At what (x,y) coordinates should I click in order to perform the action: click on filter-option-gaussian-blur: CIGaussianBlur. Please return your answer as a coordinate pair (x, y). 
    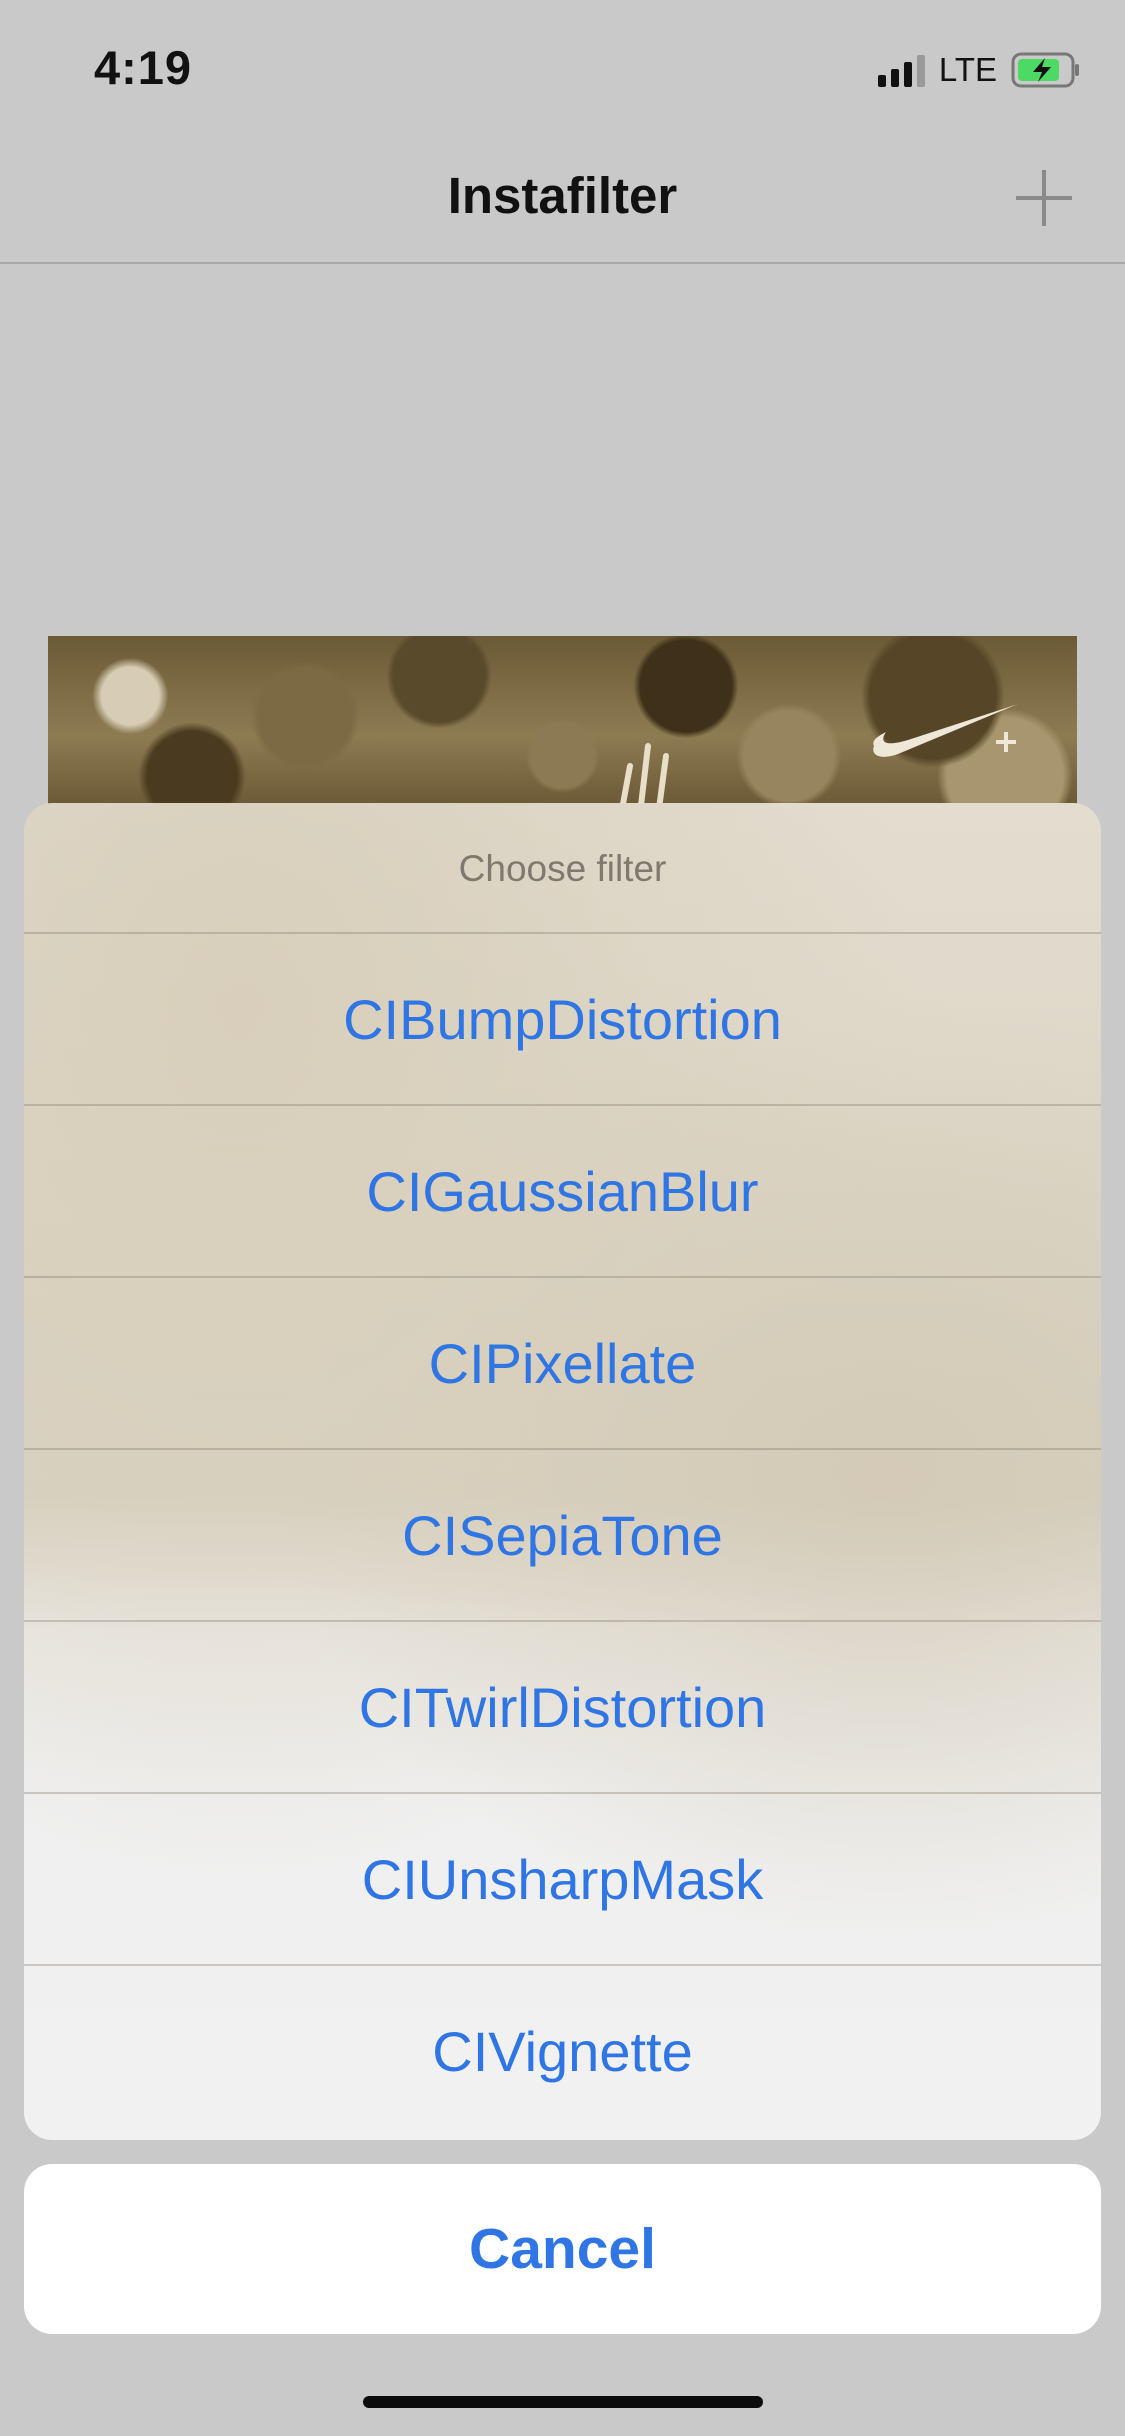
    Looking at the image, I should click on (562, 1192).